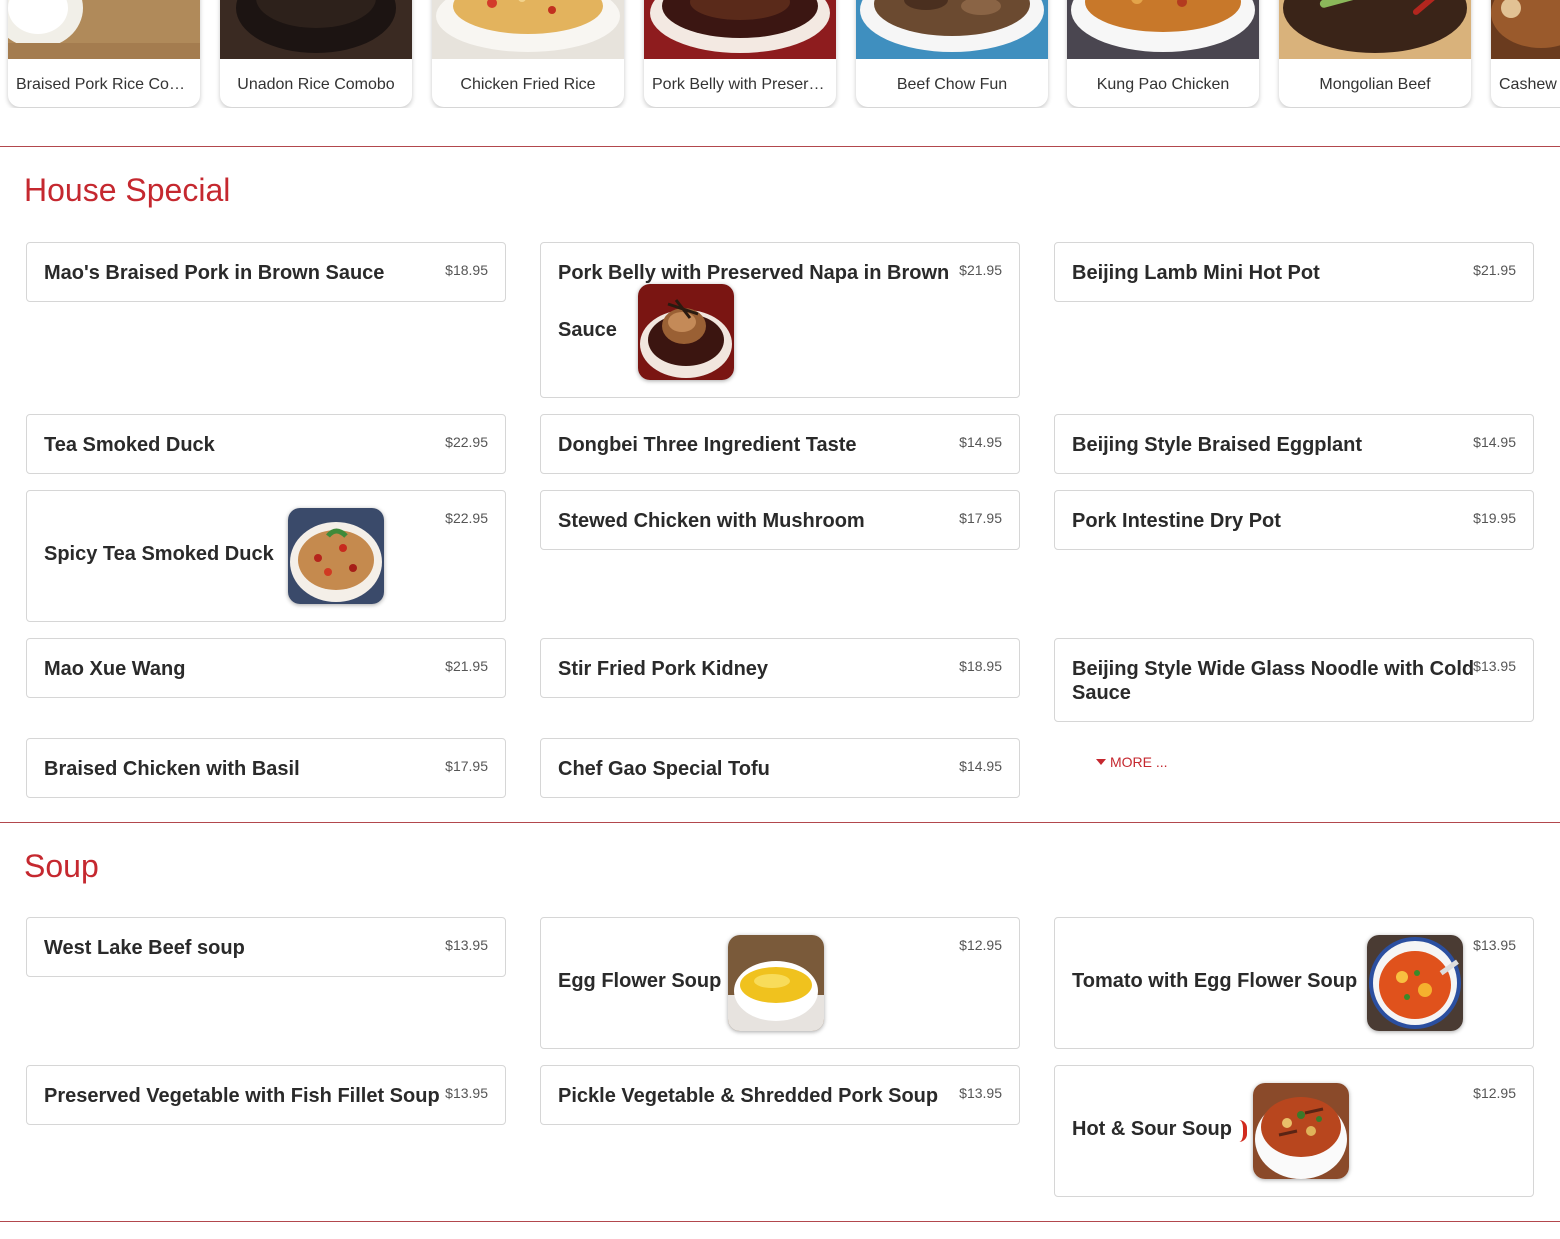  I want to click on carousel-card: Chicken Fried Rice, so click(528, 53).